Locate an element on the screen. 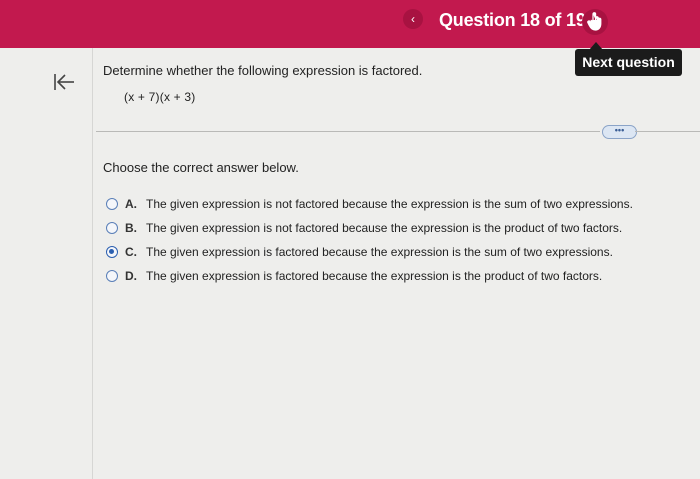  radio-button-selected is located at coordinates (112, 252).